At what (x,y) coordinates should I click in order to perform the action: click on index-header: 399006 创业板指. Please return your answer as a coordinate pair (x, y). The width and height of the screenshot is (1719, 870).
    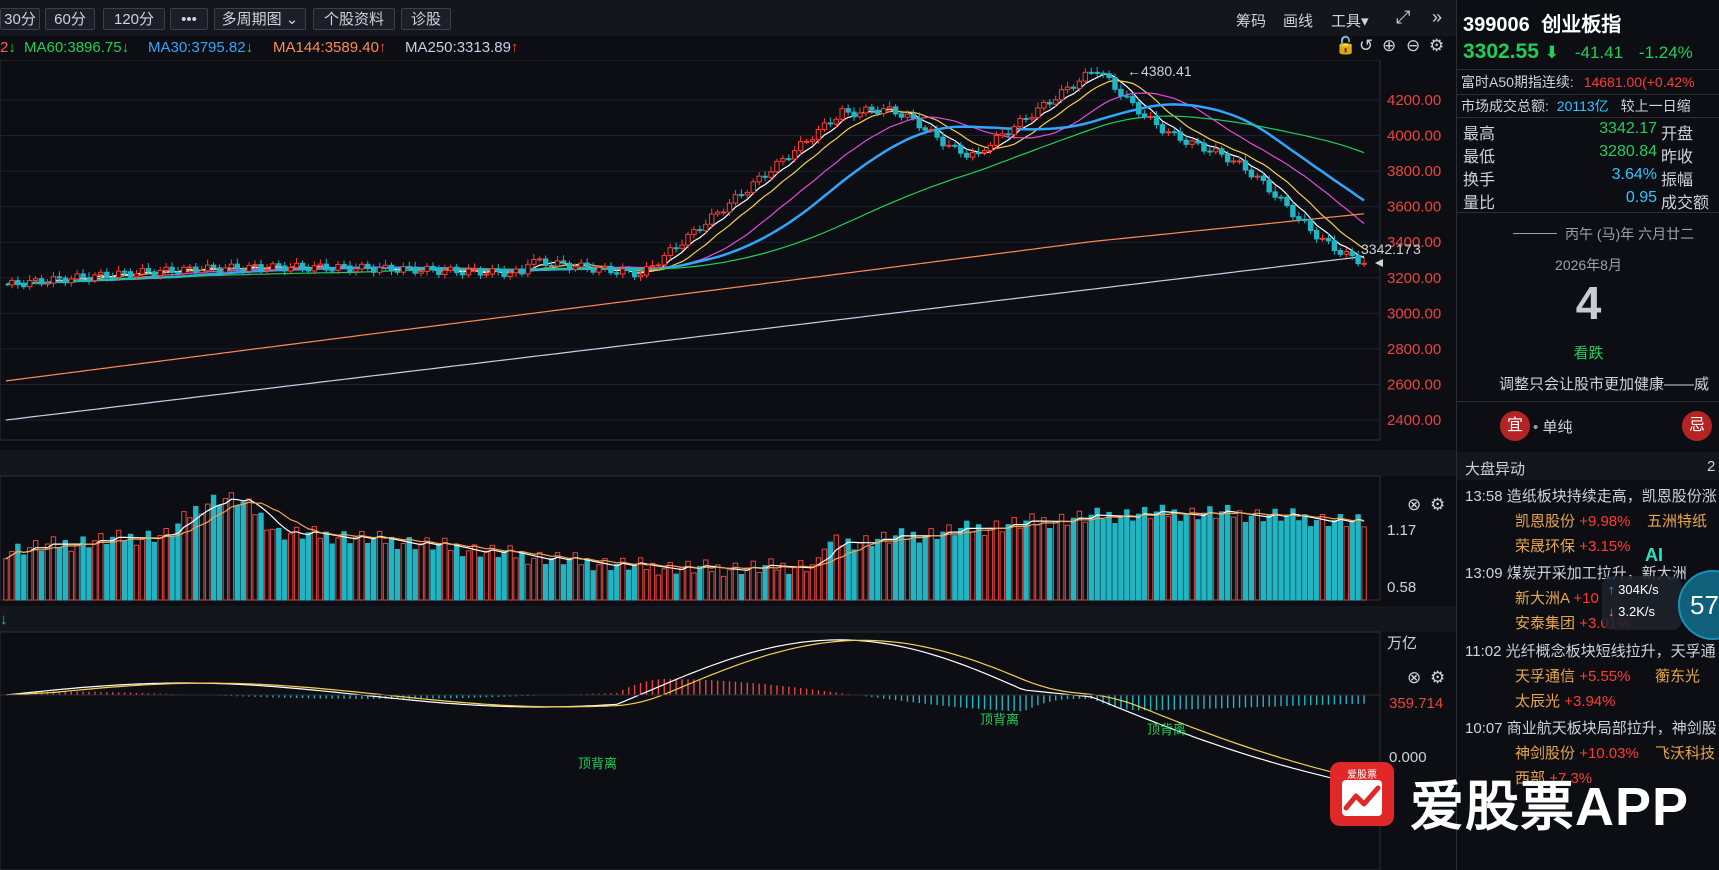
    Looking at the image, I should click on (1542, 22).